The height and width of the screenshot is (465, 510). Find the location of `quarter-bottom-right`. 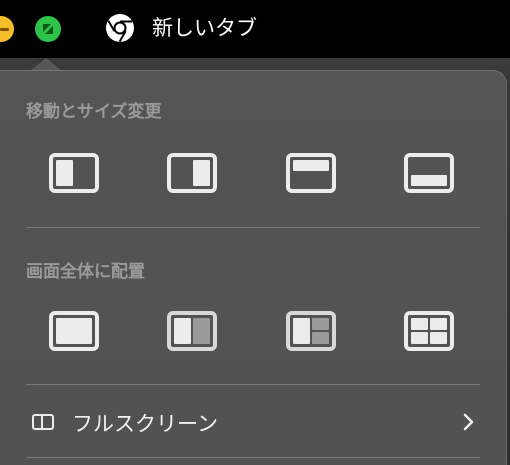

quarter-bottom-right is located at coordinates (438, 338).